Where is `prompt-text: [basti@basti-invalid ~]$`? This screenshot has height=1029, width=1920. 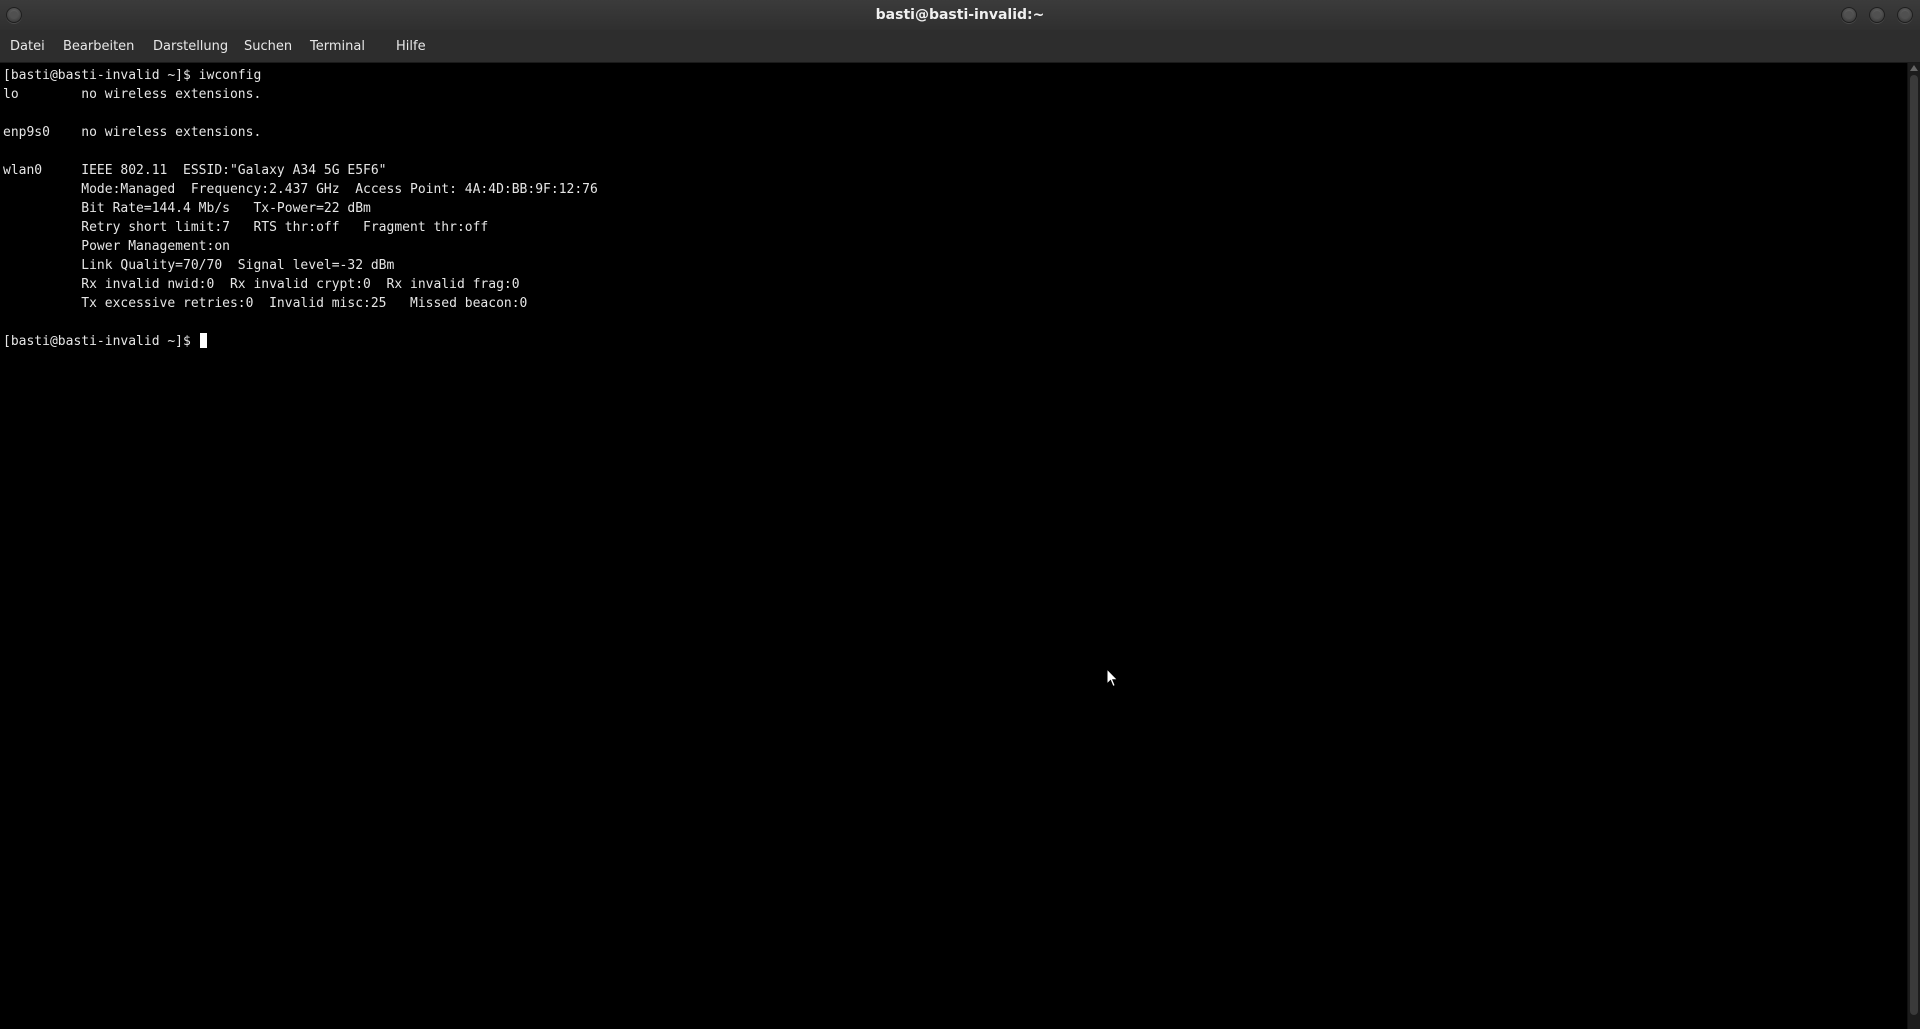 prompt-text: [basti@basti-invalid ~]$ is located at coordinates (101, 341).